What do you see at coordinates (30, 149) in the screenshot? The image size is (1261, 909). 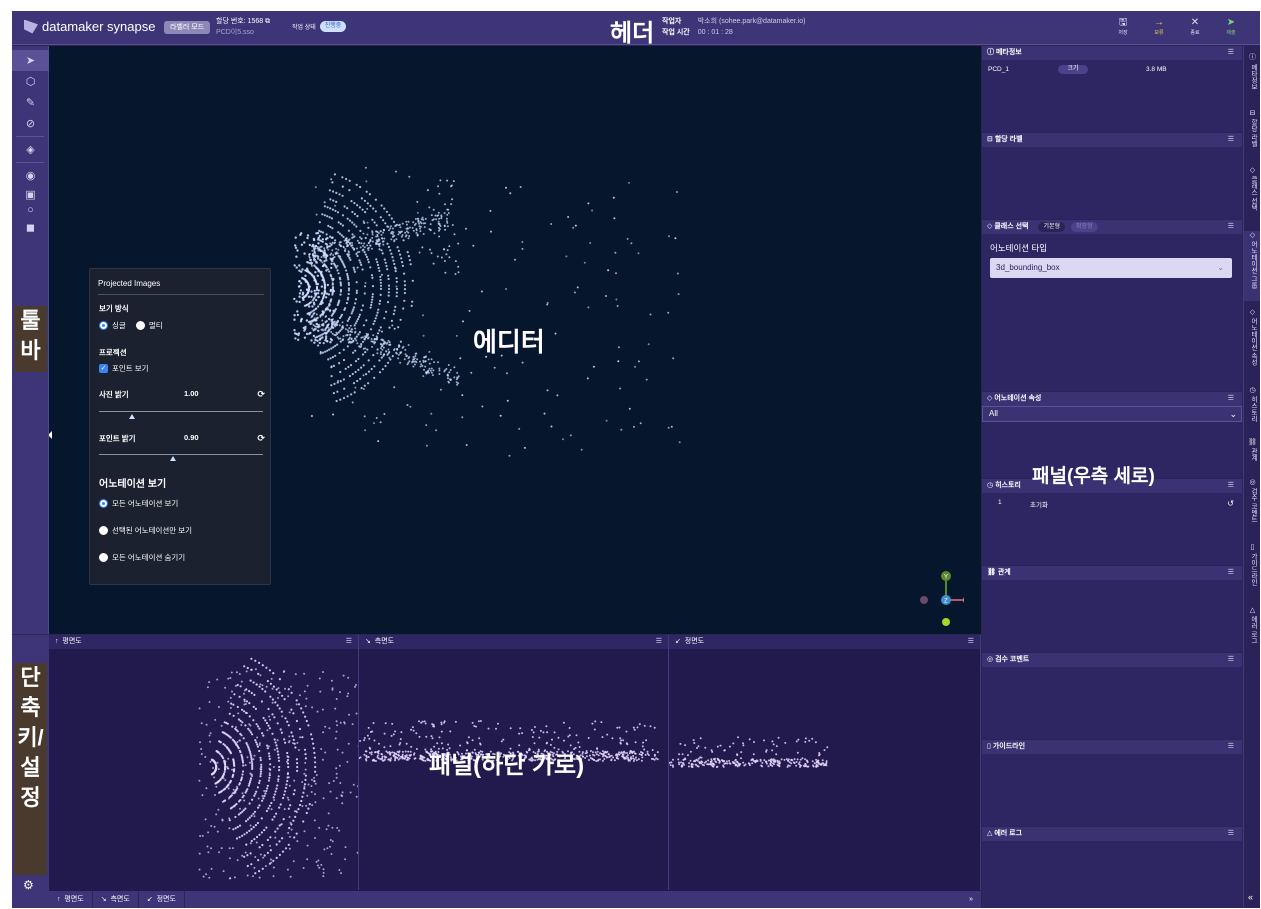 I see `point-tool: ◈` at bounding box center [30, 149].